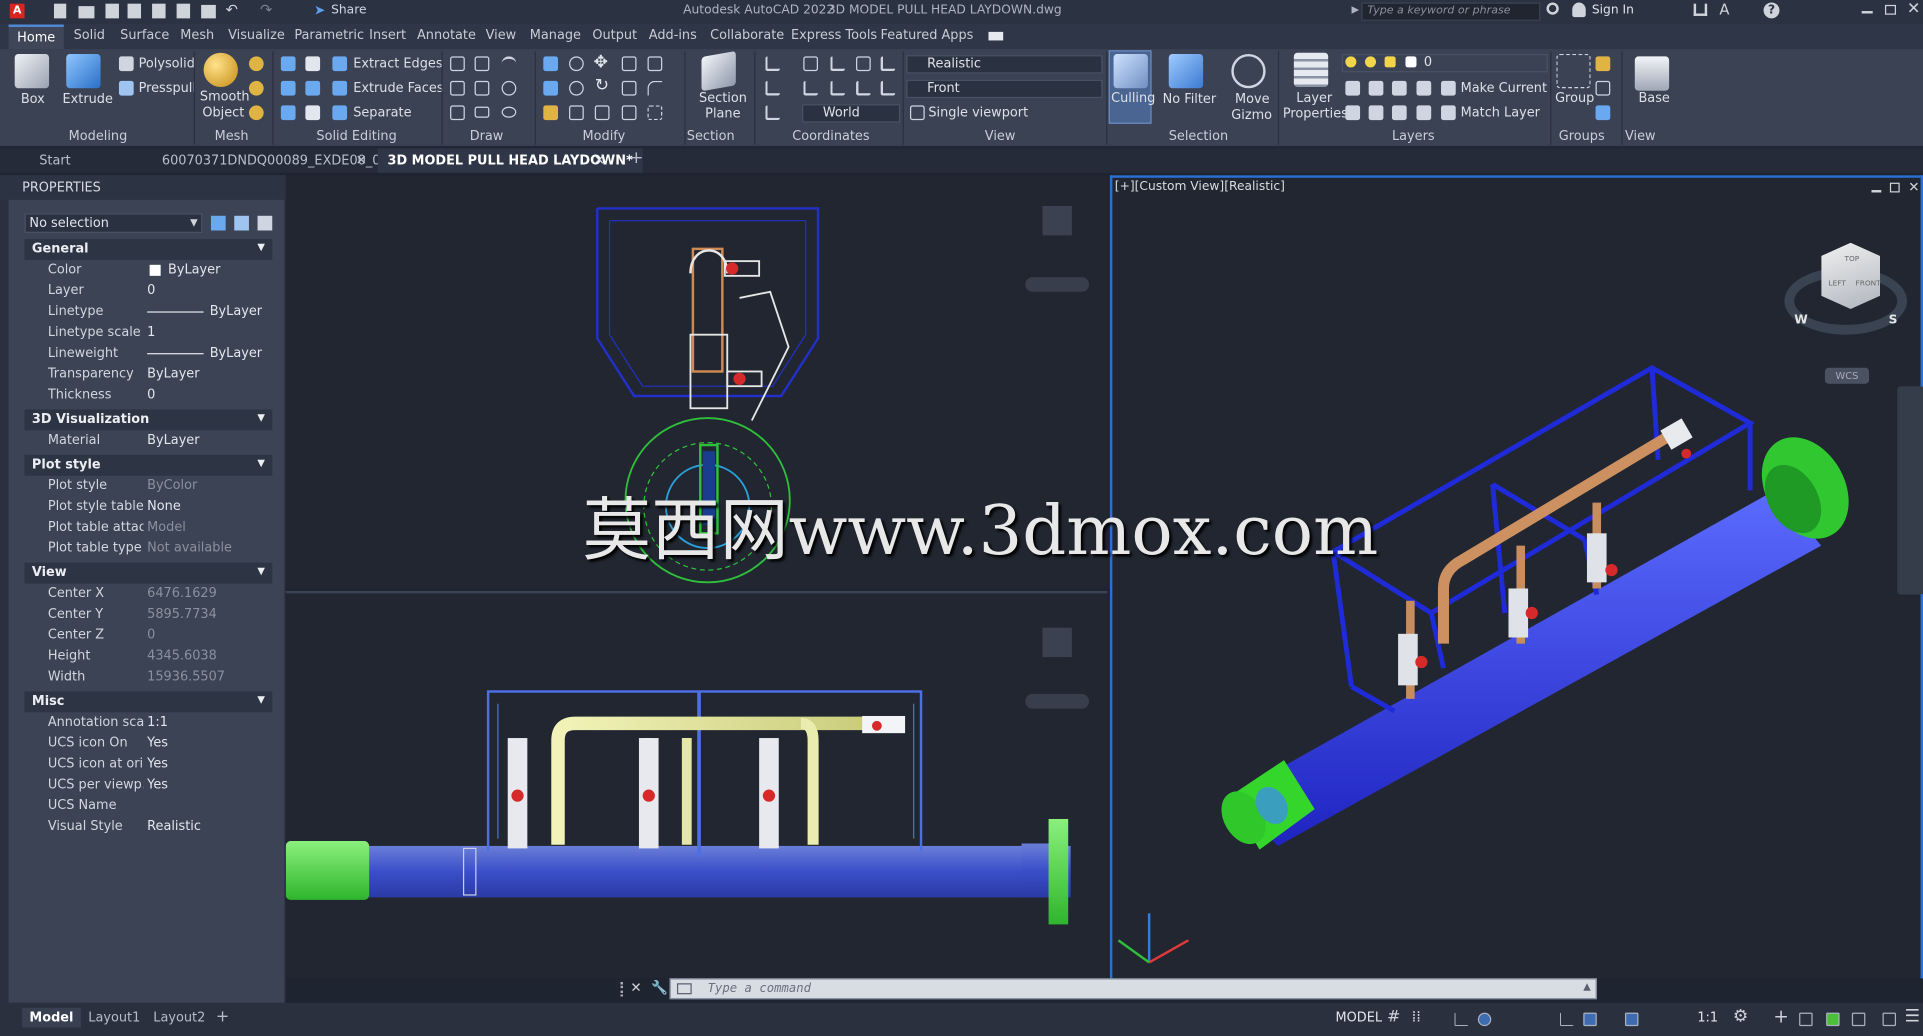  Describe the element at coordinates (1894, 187) in the screenshot. I see `viewport-restore-icon` at that location.